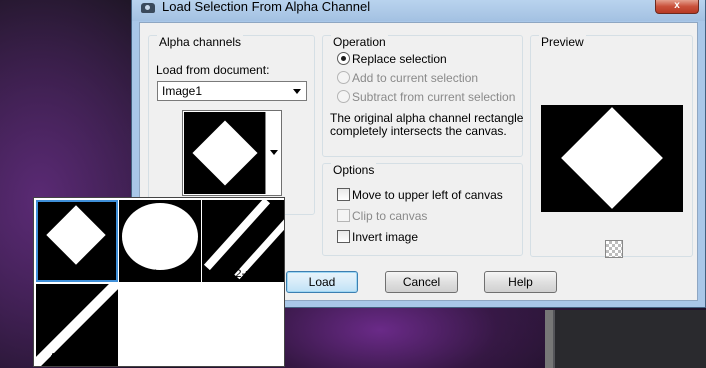 The height and width of the screenshot is (368, 706). I want to click on invert-image-checkbox, so click(343, 236).